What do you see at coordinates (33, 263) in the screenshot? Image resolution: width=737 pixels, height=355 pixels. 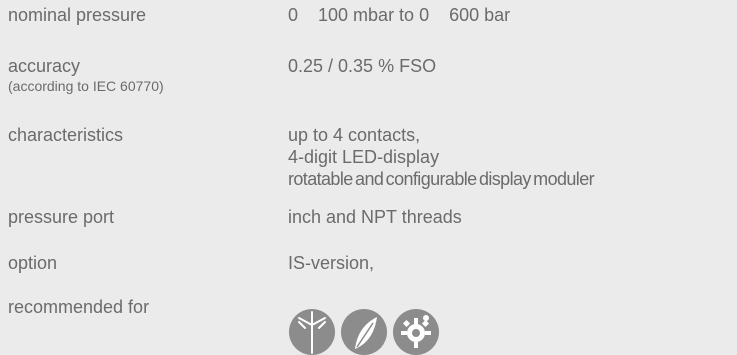 I see `spec-label-option: option` at bounding box center [33, 263].